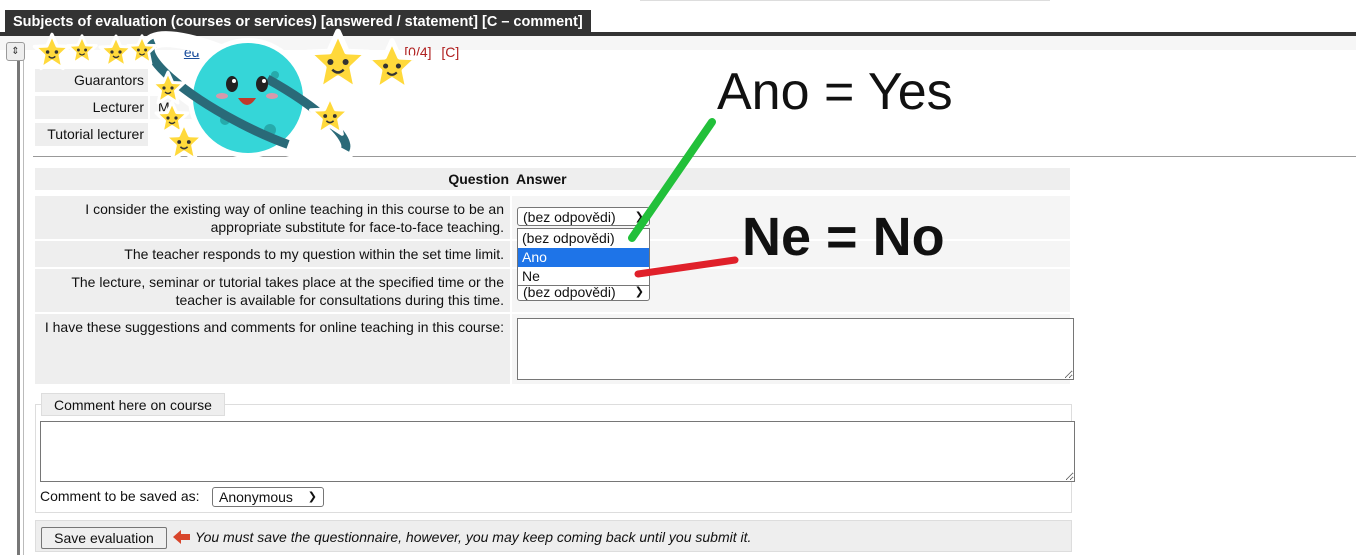  I want to click on course-comment-marker: [C], so click(450, 52).